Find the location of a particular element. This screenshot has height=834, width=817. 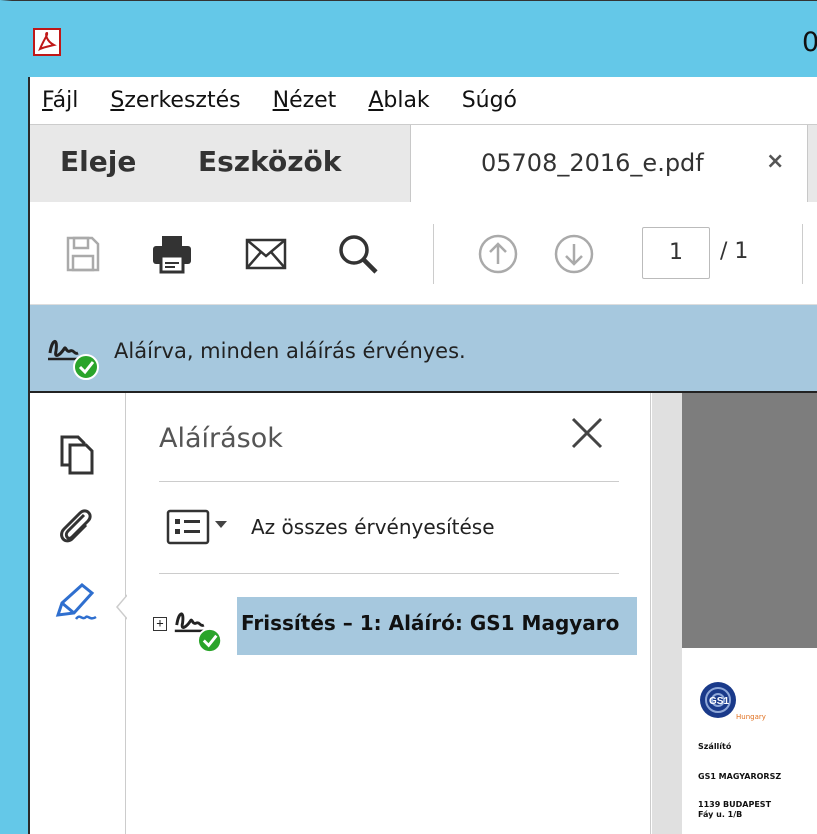

menu-window: Ablak is located at coordinates (398, 100).